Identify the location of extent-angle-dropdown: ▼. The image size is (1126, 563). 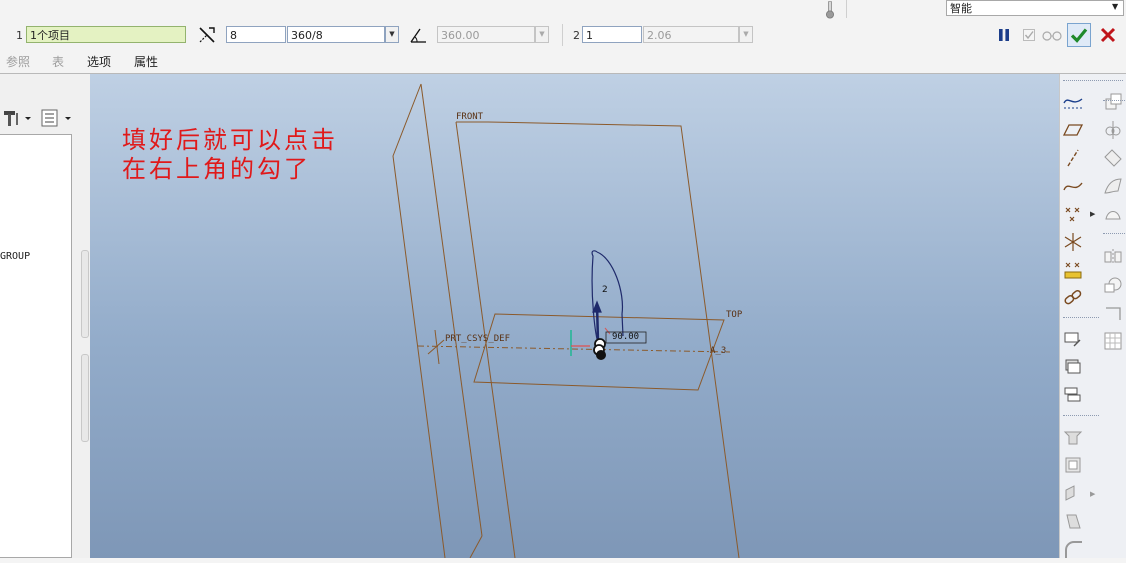
(542, 34).